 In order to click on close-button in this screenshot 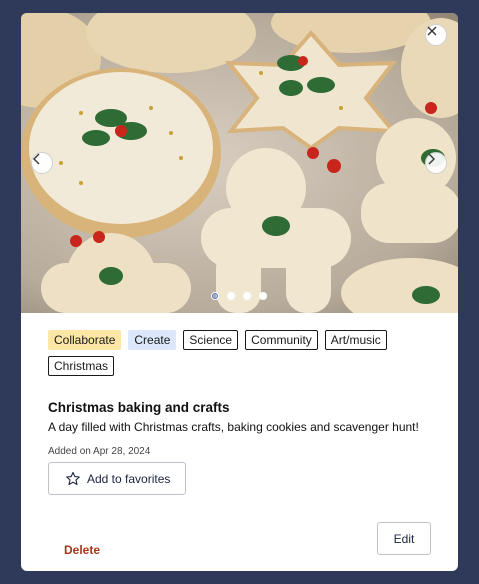, I will do `click(436, 35)`.